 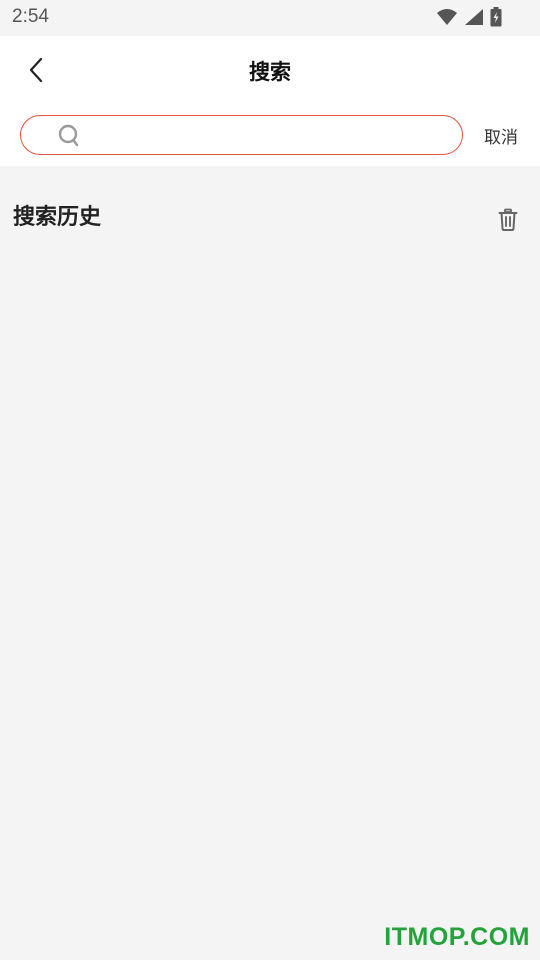 What do you see at coordinates (496, 19) in the screenshot?
I see `battery-icon` at bounding box center [496, 19].